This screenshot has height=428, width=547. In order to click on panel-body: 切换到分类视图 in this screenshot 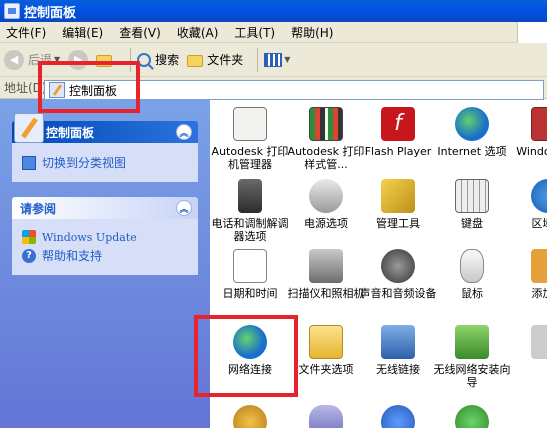, I will do `click(105, 162)`.